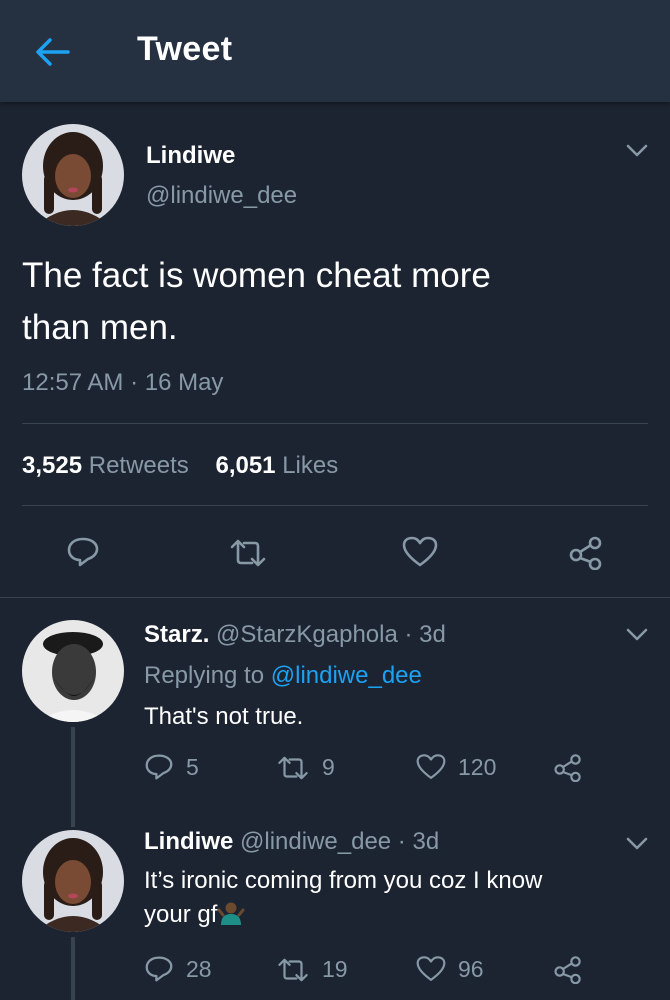  Describe the element at coordinates (199, 968) in the screenshot. I see `reply-count: 28` at that location.